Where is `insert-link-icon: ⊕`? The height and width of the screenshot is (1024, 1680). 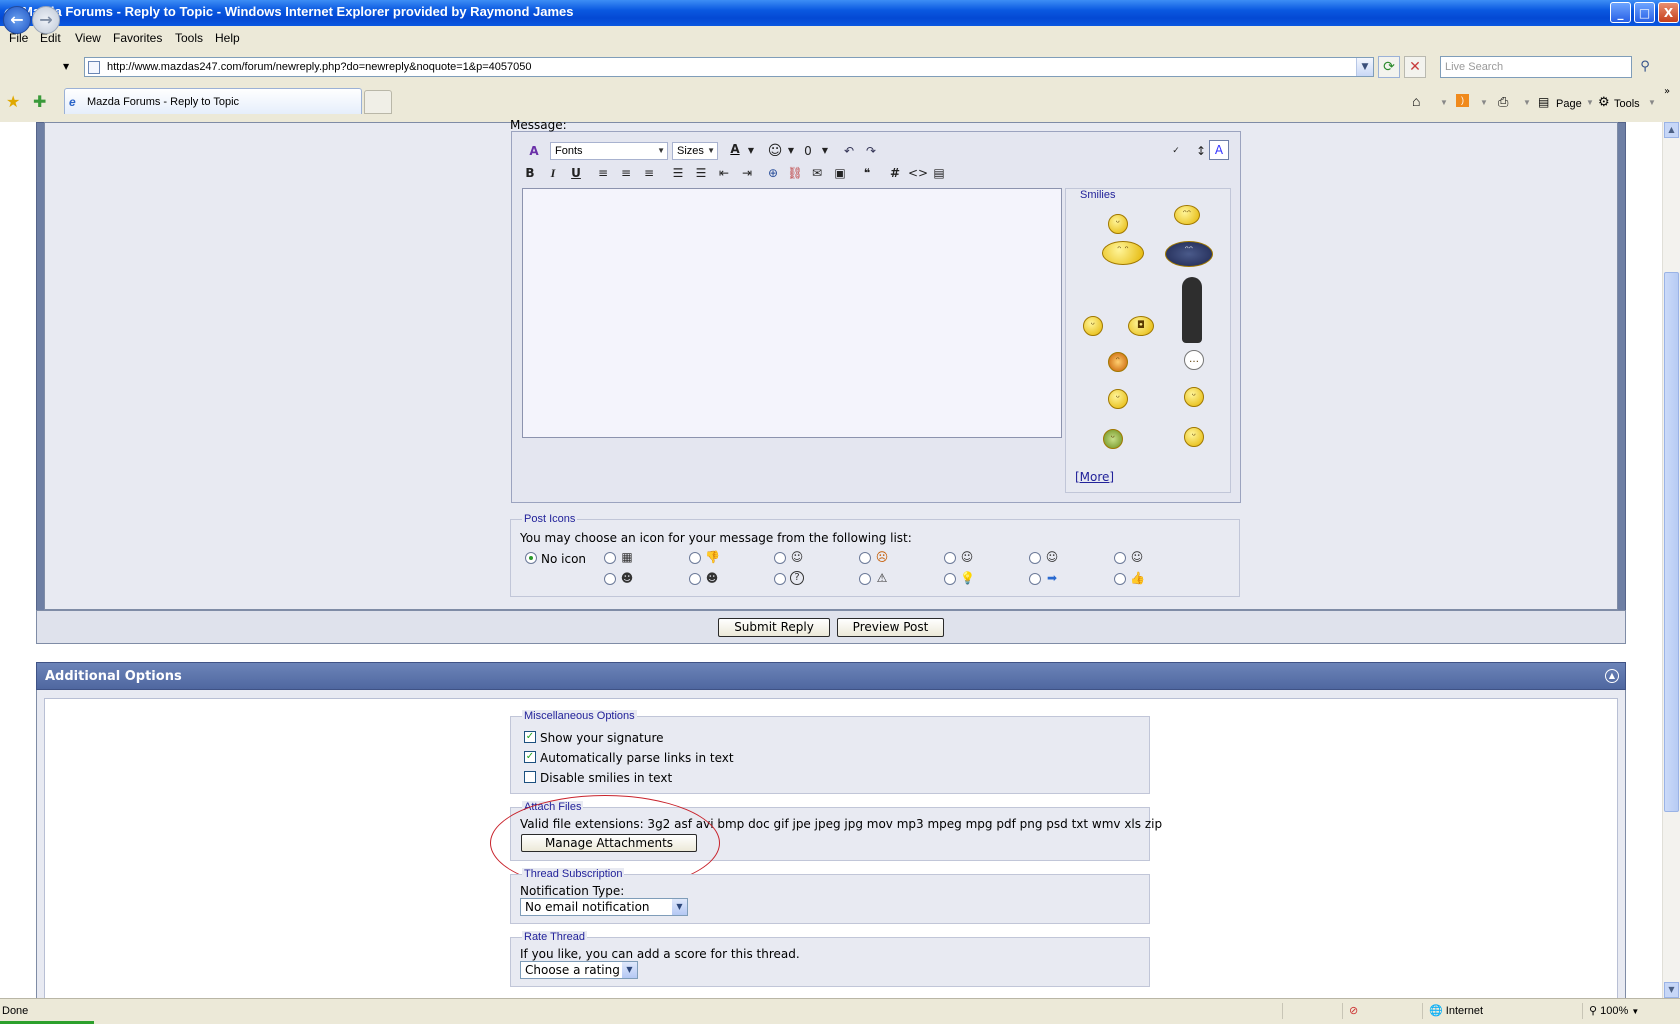 insert-link-icon: ⊕ is located at coordinates (773, 173).